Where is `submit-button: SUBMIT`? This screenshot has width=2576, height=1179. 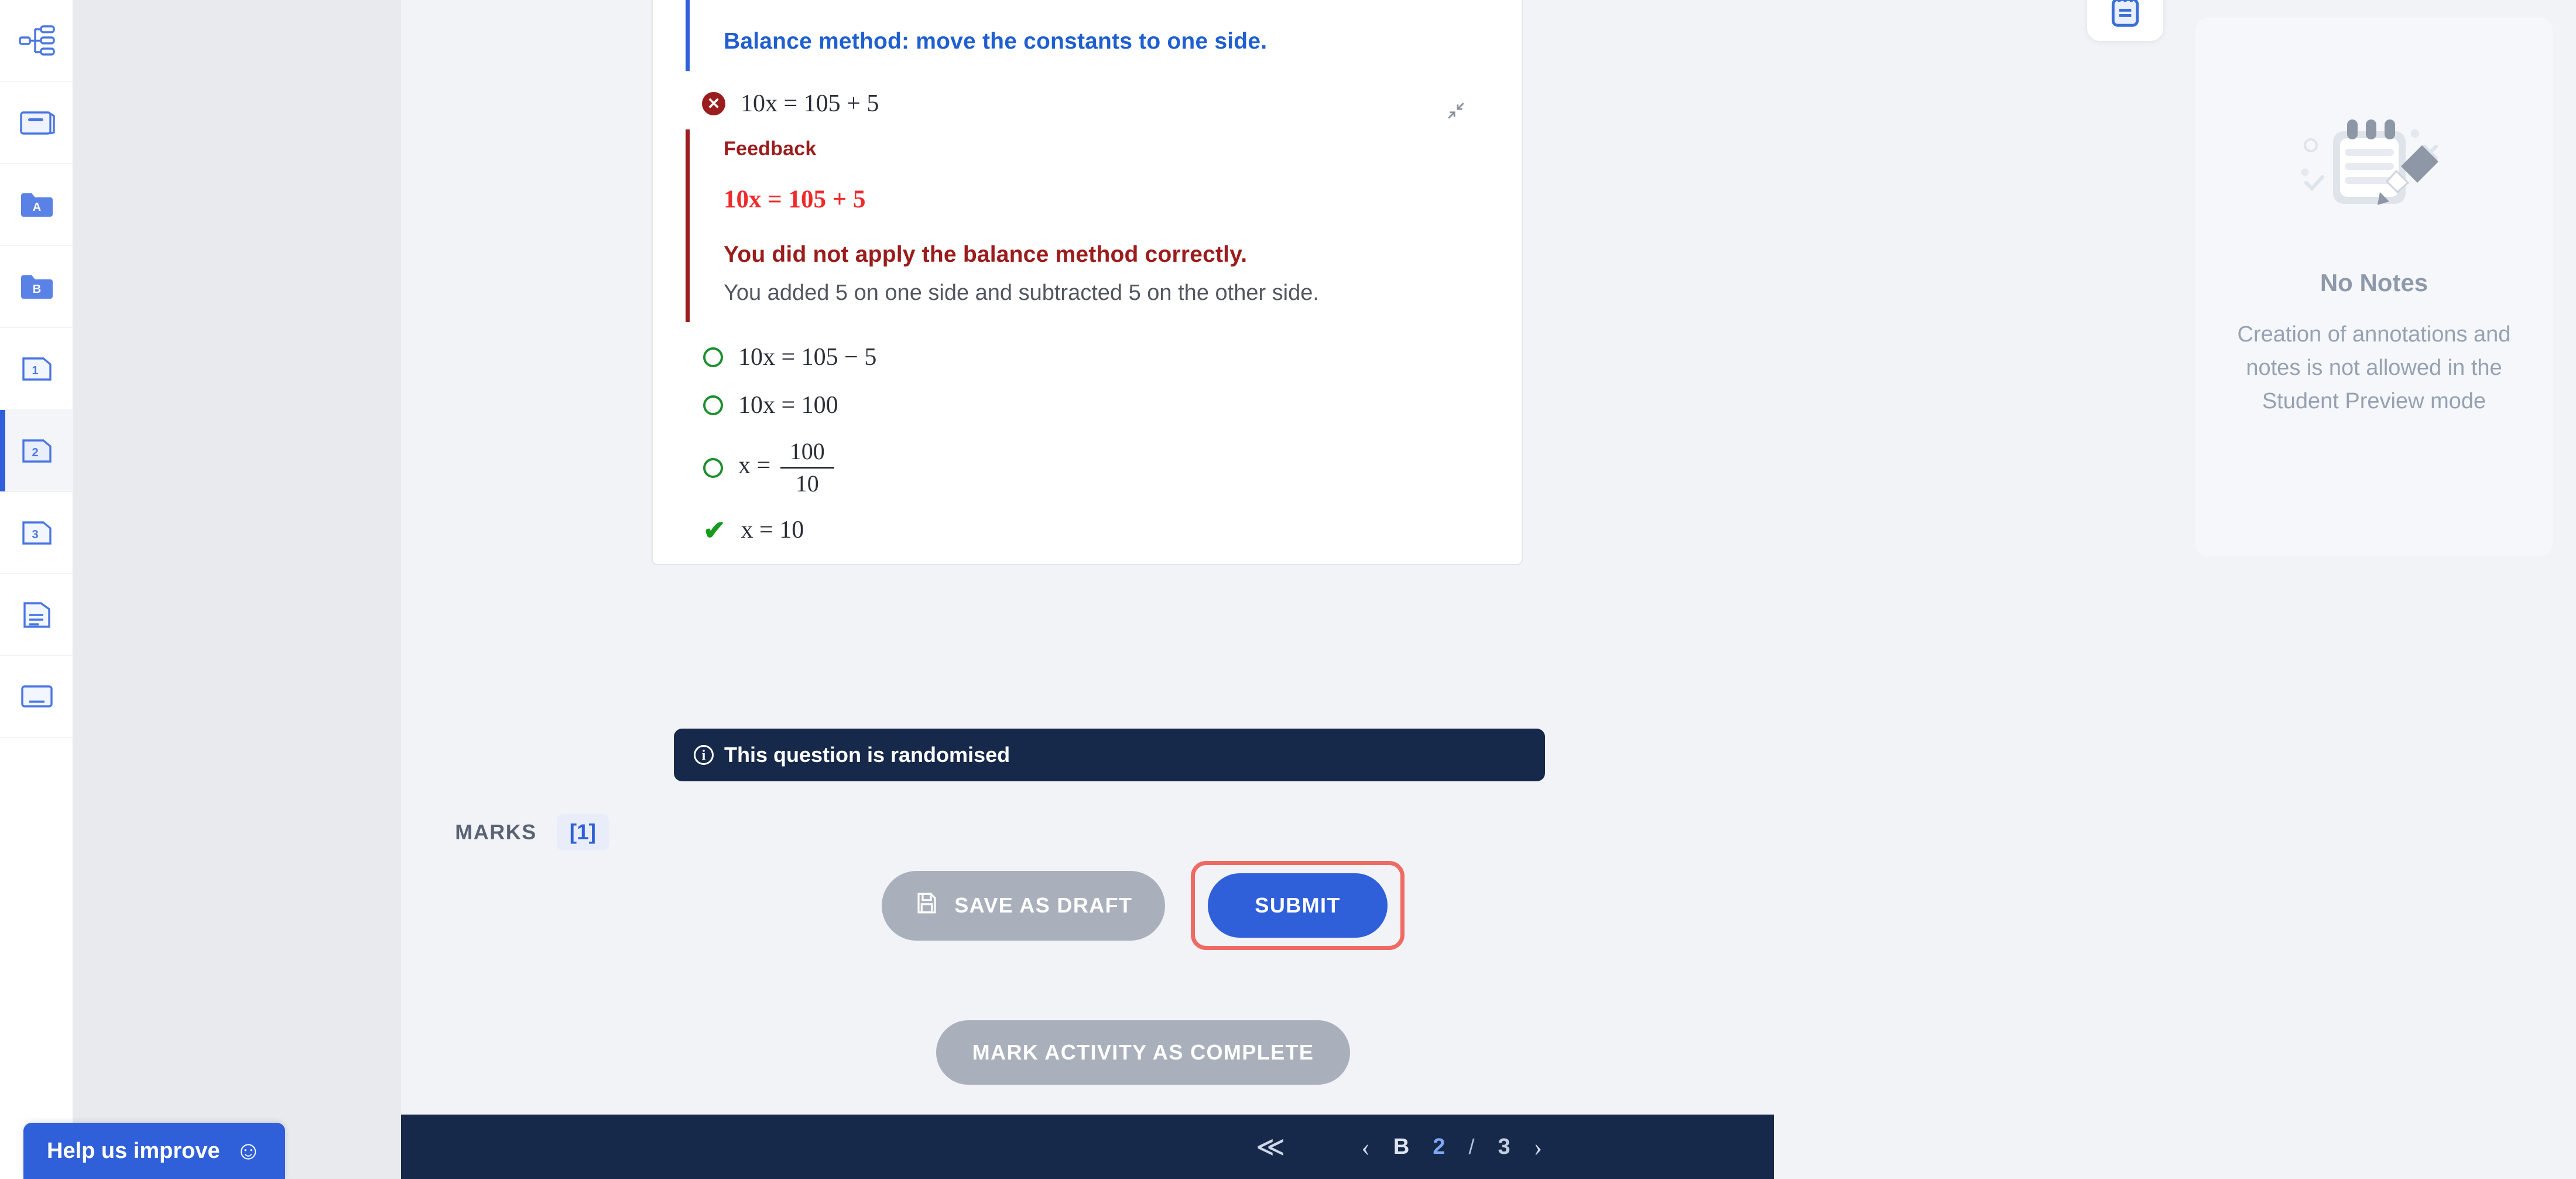
submit-button: SUBMIT is located at coordinates (1298, 905).